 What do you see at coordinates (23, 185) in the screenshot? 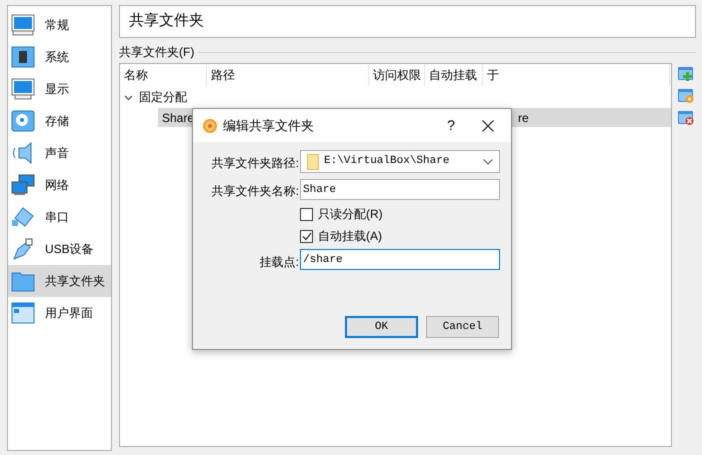
I see `network-icon` at bounding box center [23, 185].